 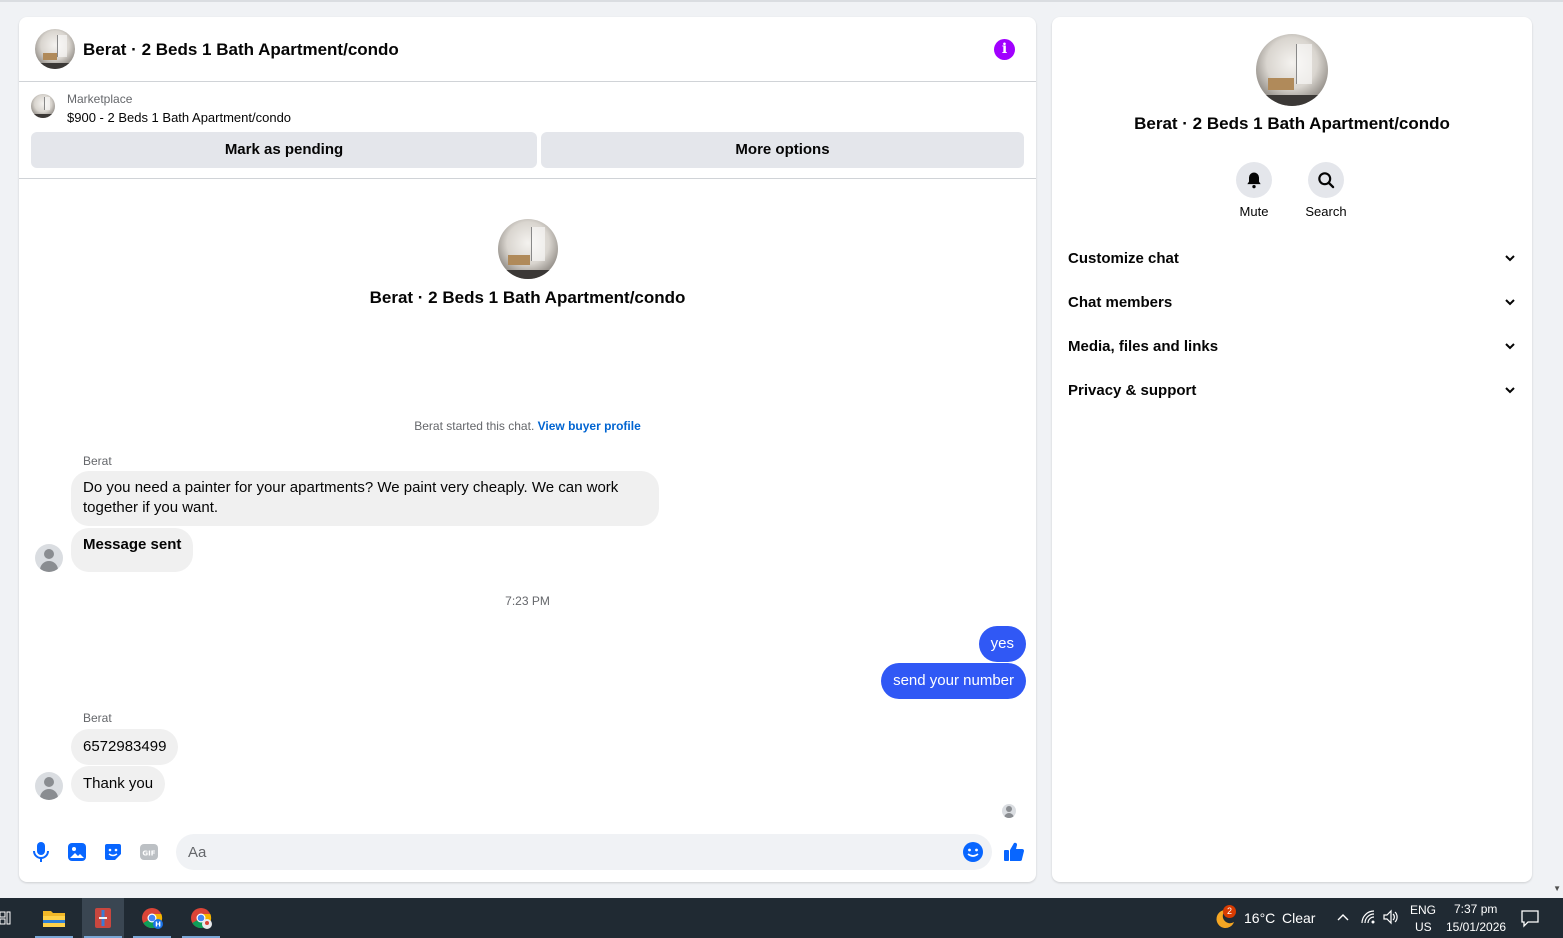 What do you see at coordinates (527, 601) in the screenshot?
I see `message-timestamp: 7:23 PM` at bounding box center [527, 601].